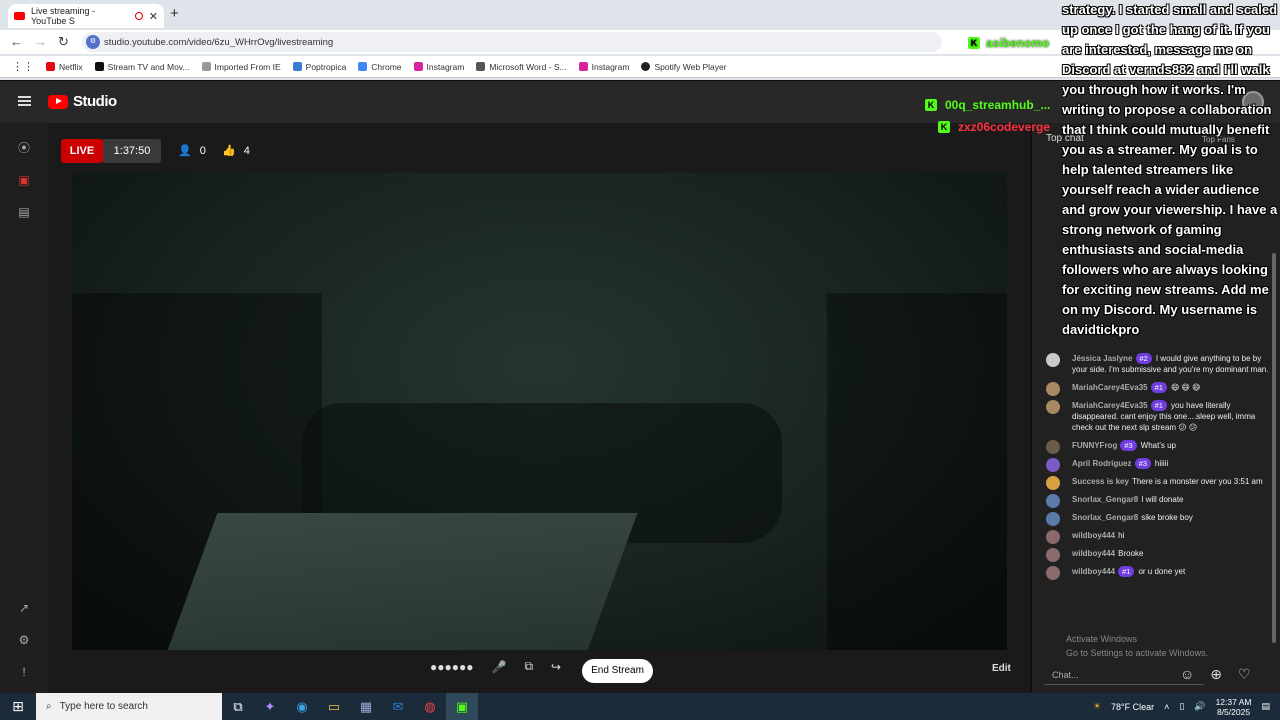  Describe the element at coordinates (302, 706) in the screenshot. I see `edge-icon: ◉` at that location.